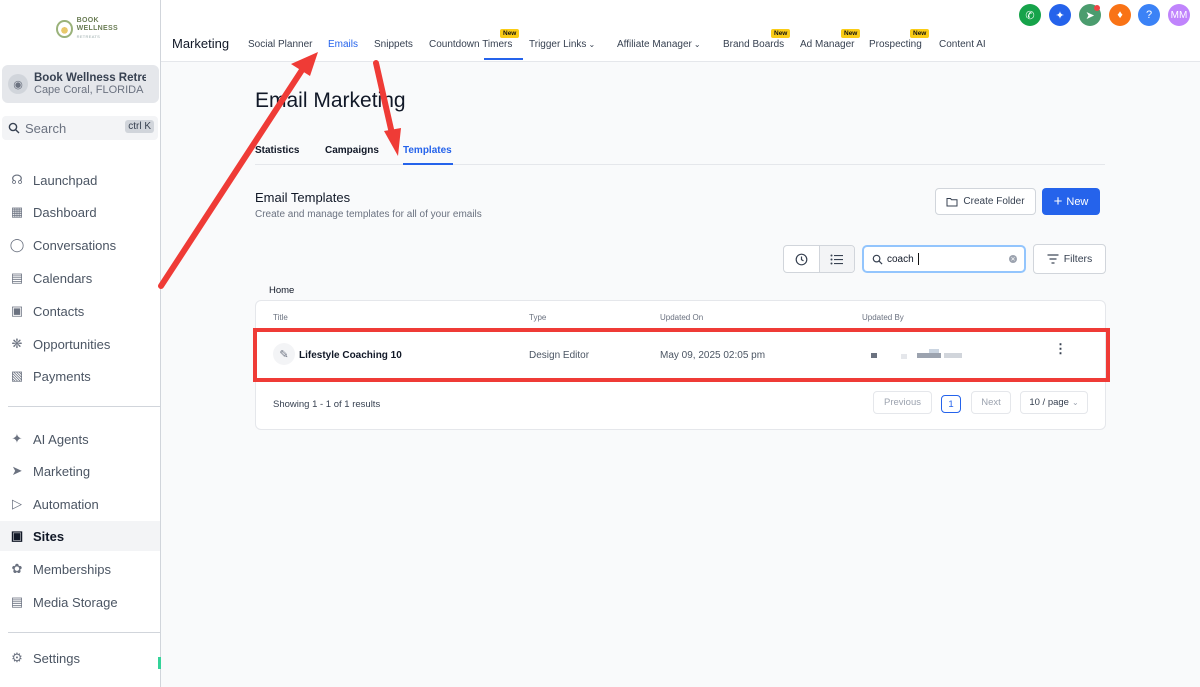 The height and width of the screenshot is (687, 1200). What do you see at coordinates (280, 317) in the screenshot?
I see `column-header-title: Title` at bounding box center [280, 317].